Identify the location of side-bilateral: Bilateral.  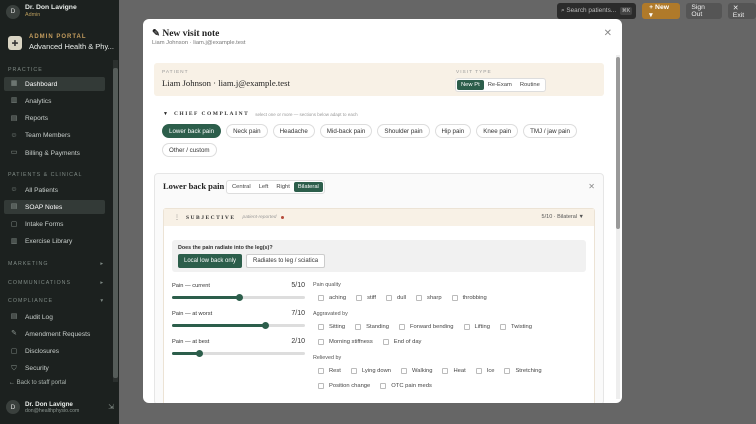
(308, 187).